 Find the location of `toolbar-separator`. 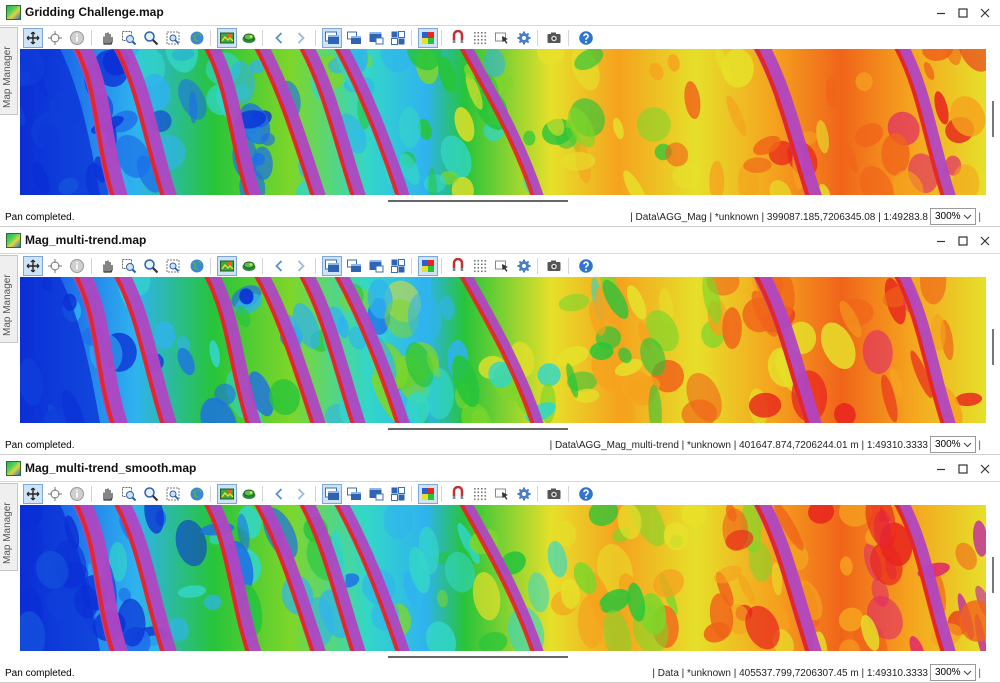

toolbar-separator is located at coordinates (537, 494).